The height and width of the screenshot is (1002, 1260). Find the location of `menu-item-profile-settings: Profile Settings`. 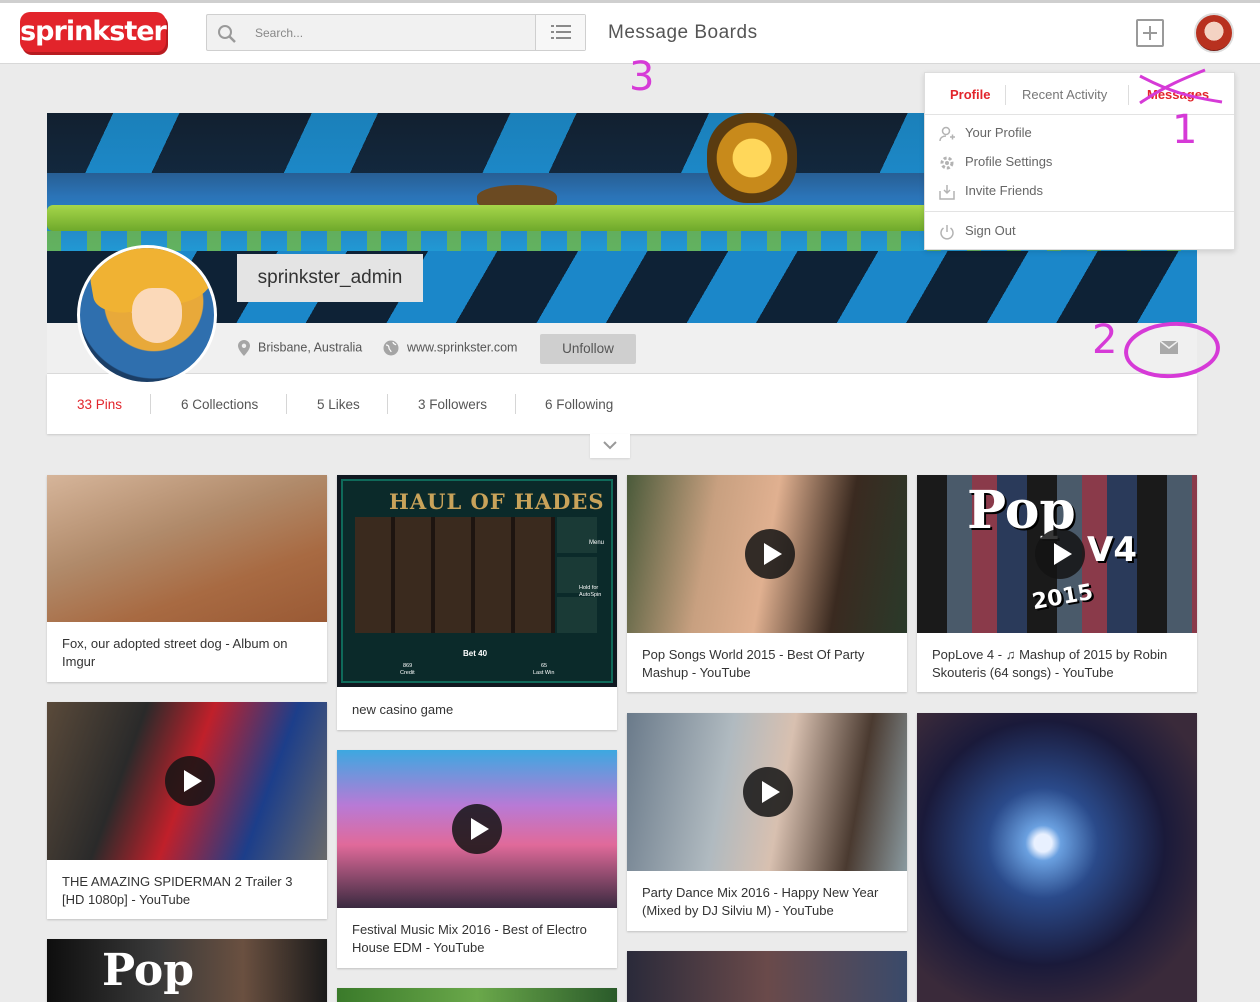

menu-item-profile-settings: Profile Settings is located at coordinates (995, 162).